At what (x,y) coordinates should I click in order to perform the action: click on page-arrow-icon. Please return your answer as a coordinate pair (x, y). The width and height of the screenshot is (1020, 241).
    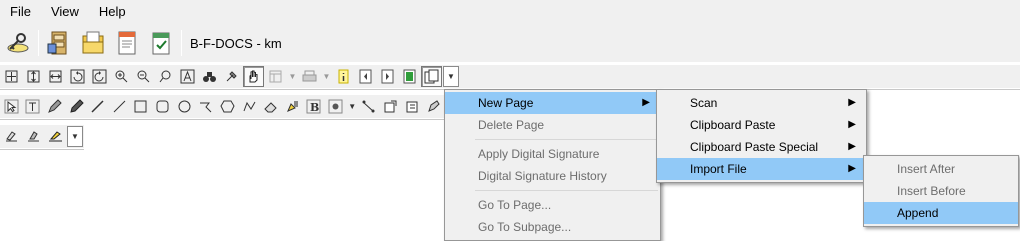
    Looking at the image, I should click on (390, 106).